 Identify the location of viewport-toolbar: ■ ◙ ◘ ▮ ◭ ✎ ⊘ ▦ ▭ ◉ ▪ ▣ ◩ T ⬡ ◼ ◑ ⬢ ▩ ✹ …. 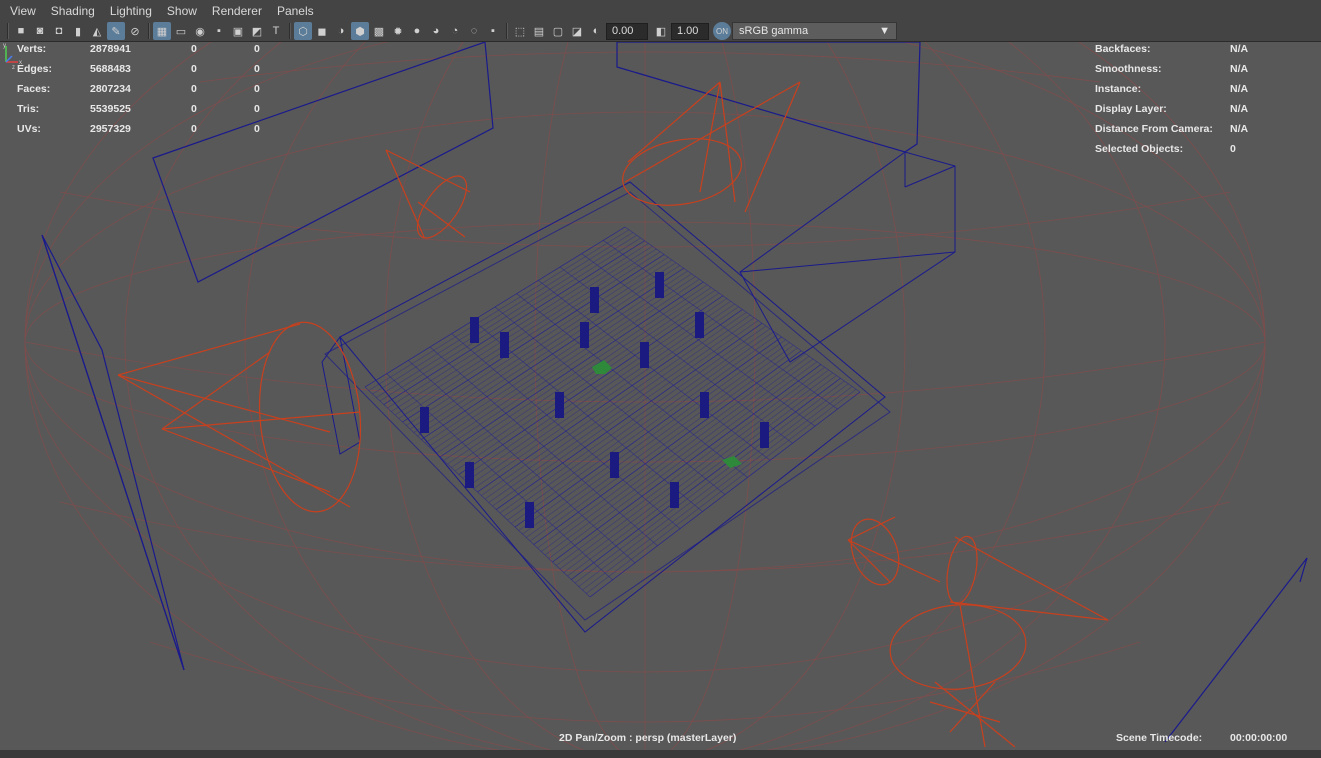
(660, 31).